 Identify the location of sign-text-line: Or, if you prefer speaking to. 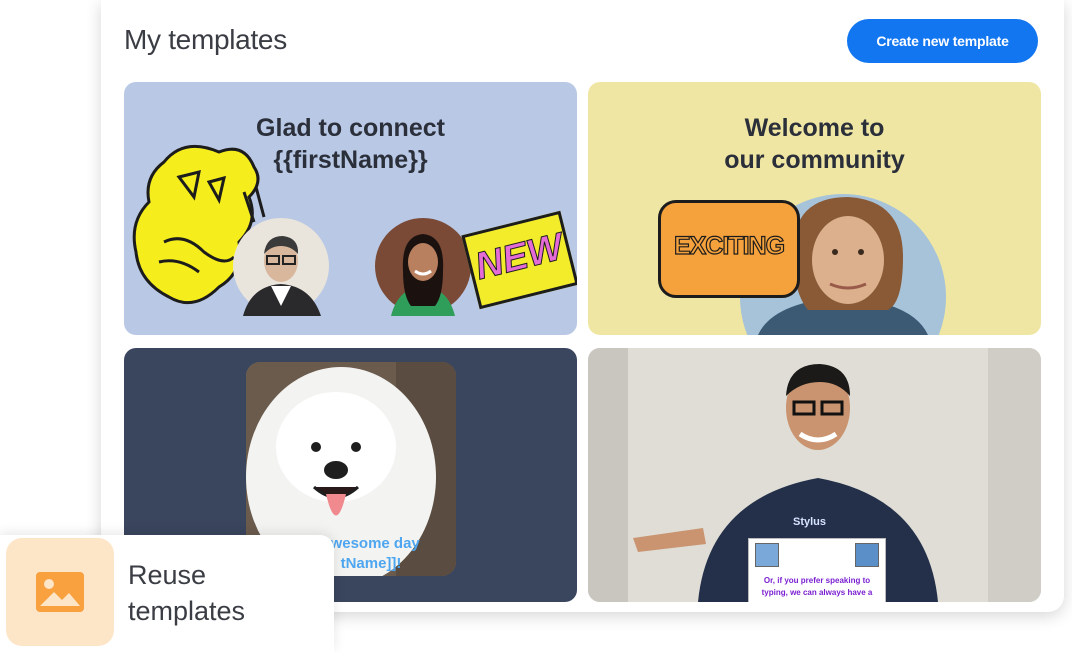
(817, 580).